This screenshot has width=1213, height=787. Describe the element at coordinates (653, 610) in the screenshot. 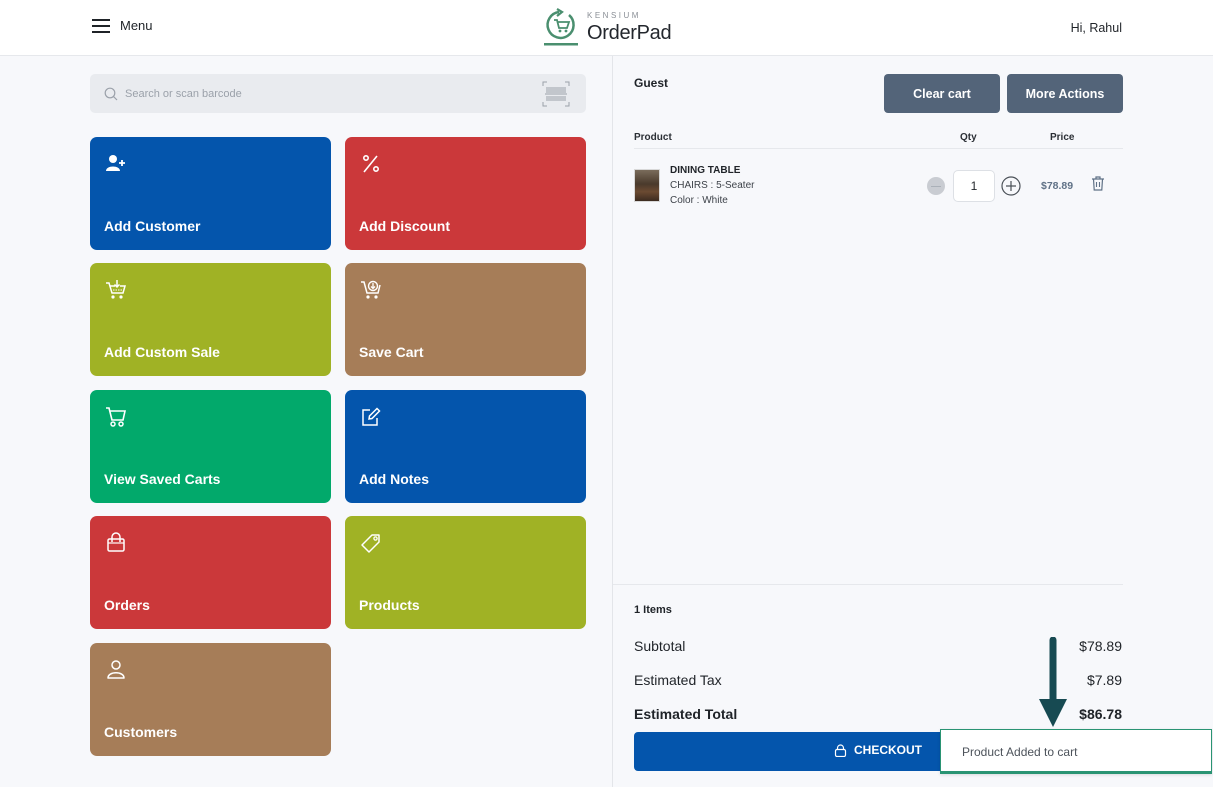

I see `items-count: 1 Items` at that location.